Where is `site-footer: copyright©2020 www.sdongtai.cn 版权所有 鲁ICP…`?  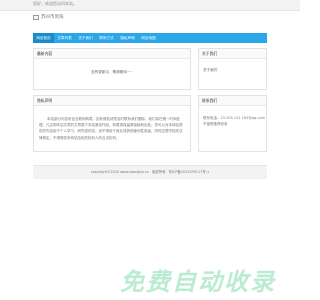
site-footer: copyright©2020 www.sdongtai.cn 版权所有 鲁ICP… is located at coordinates (150, 172).